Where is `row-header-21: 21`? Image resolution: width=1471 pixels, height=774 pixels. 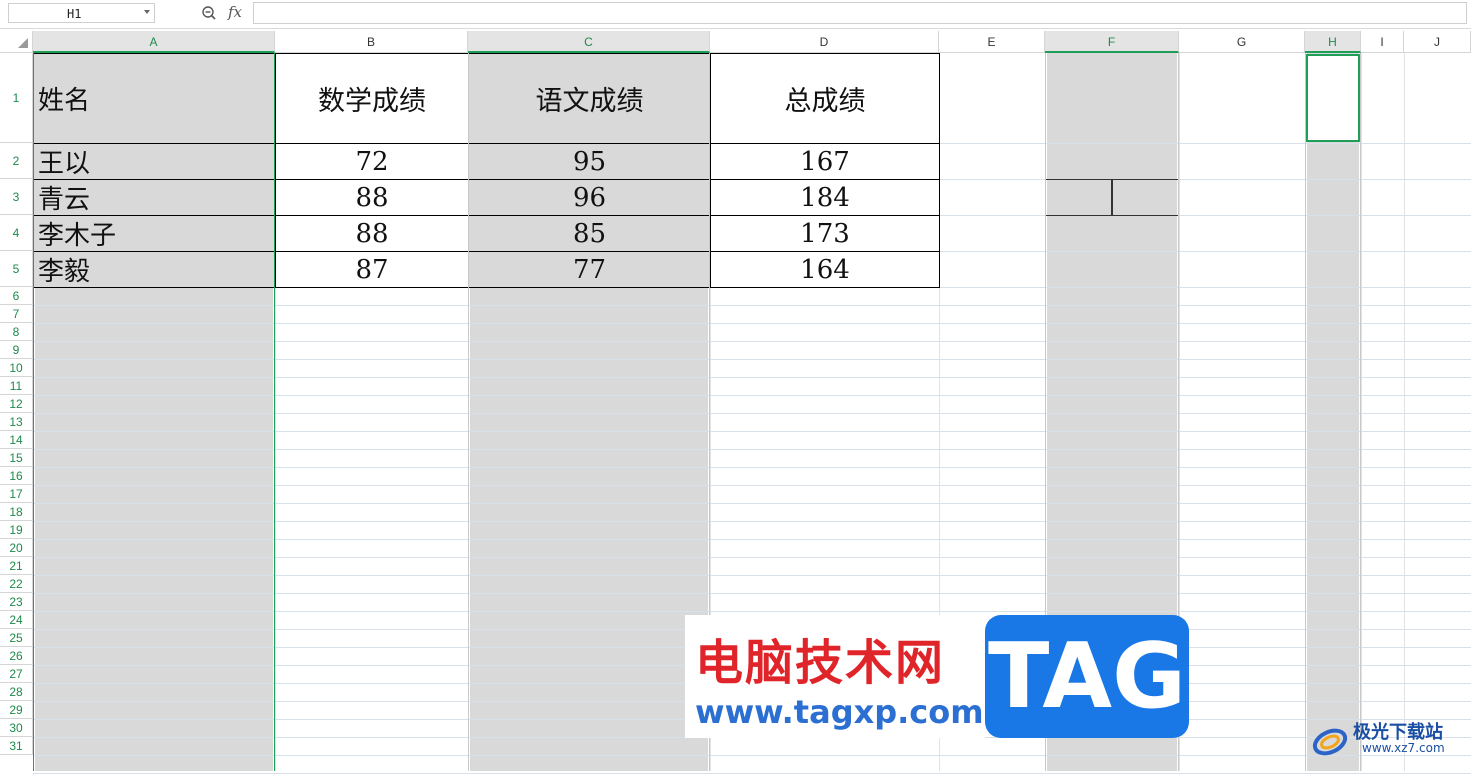 row-header-21: 21 is located at coordinates (16, 566).